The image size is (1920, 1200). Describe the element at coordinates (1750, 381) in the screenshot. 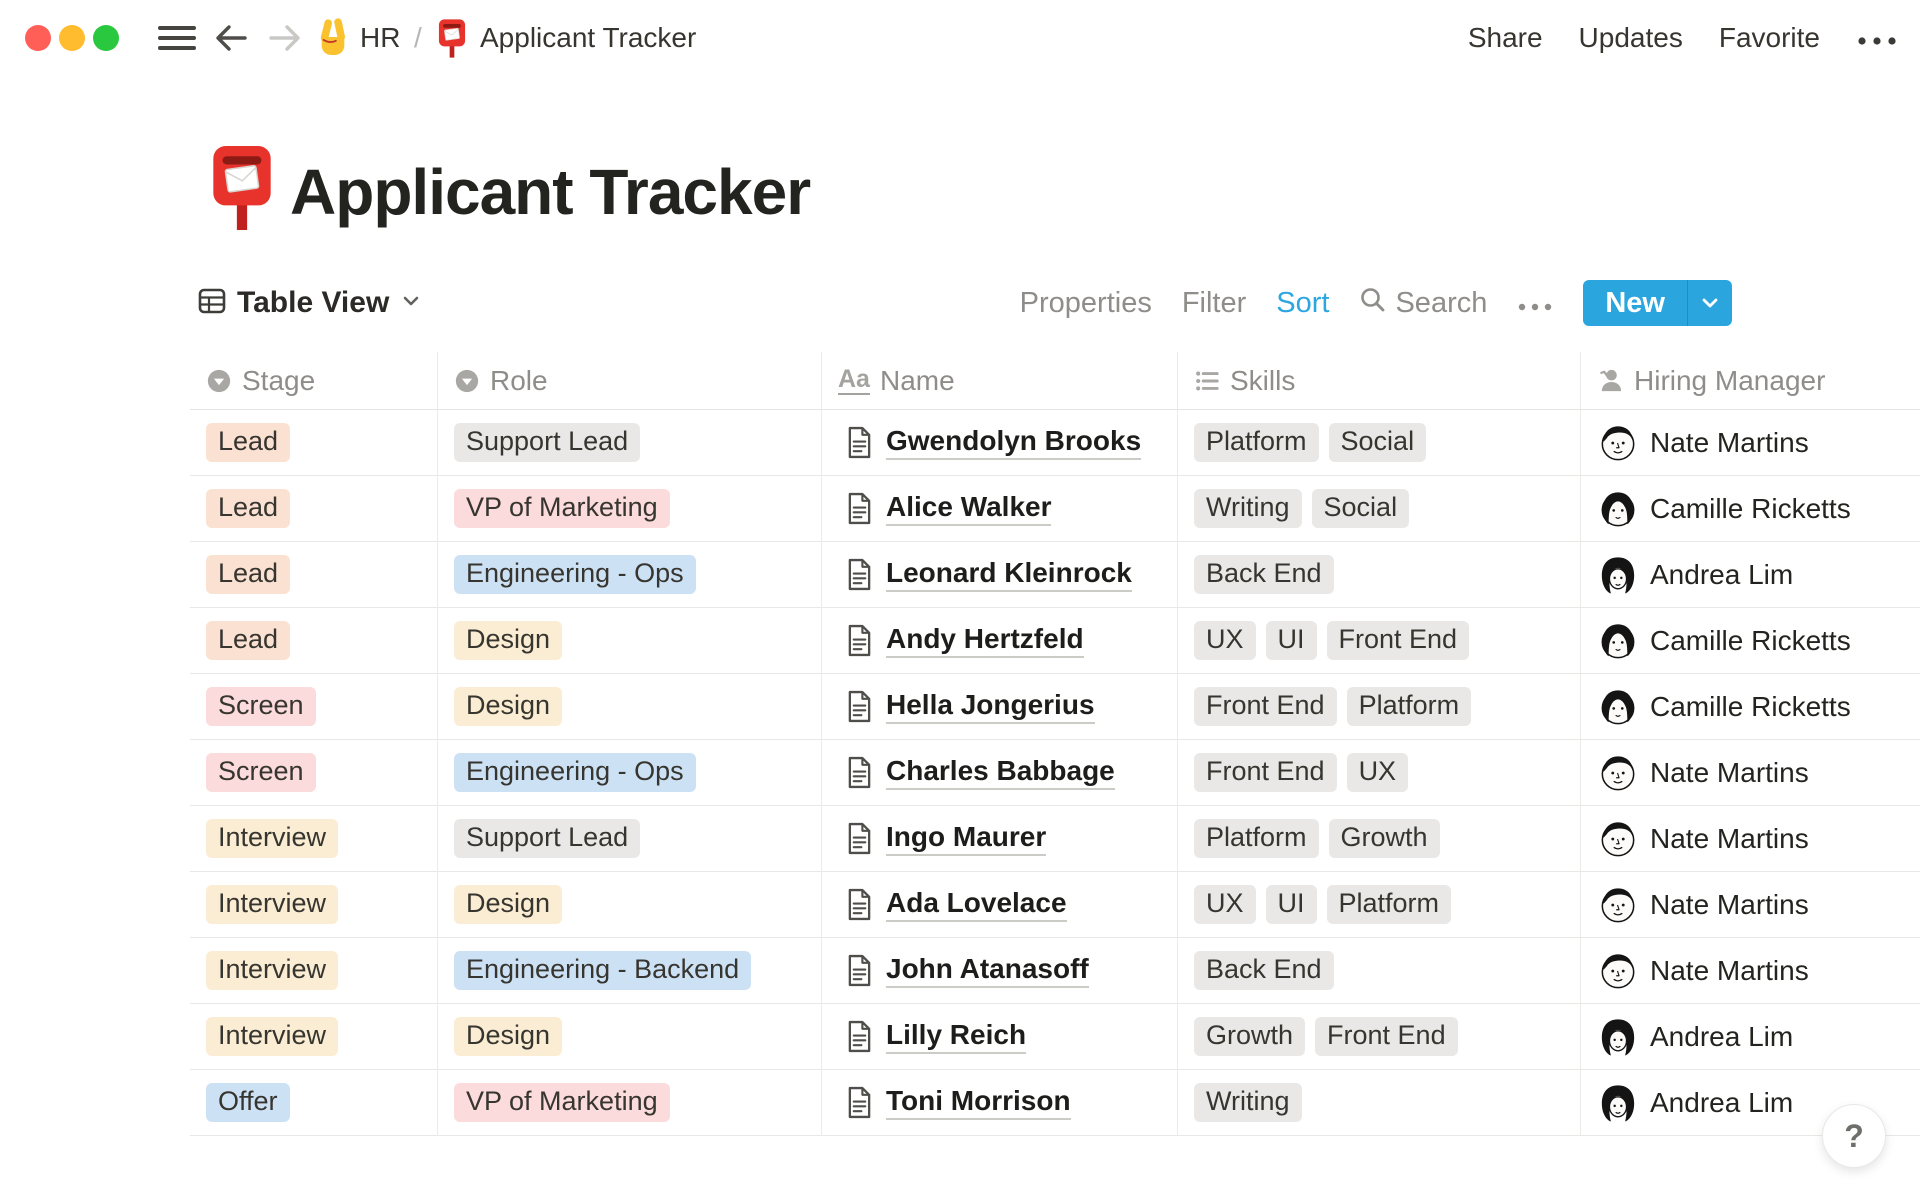

I see `column-header-hiring-manager: Hiring Manager` at that location.